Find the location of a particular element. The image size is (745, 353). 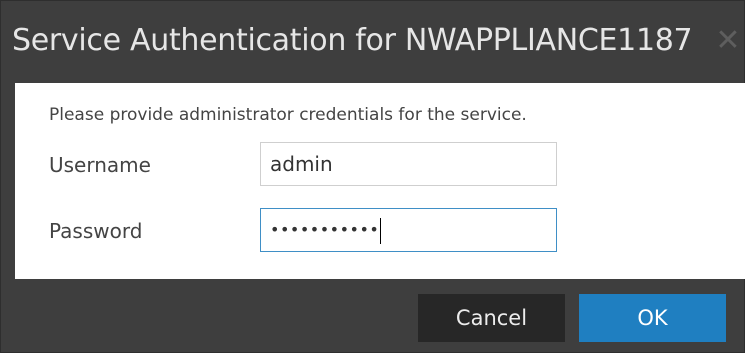

username-field: admin is located at coordinates (408, 164).